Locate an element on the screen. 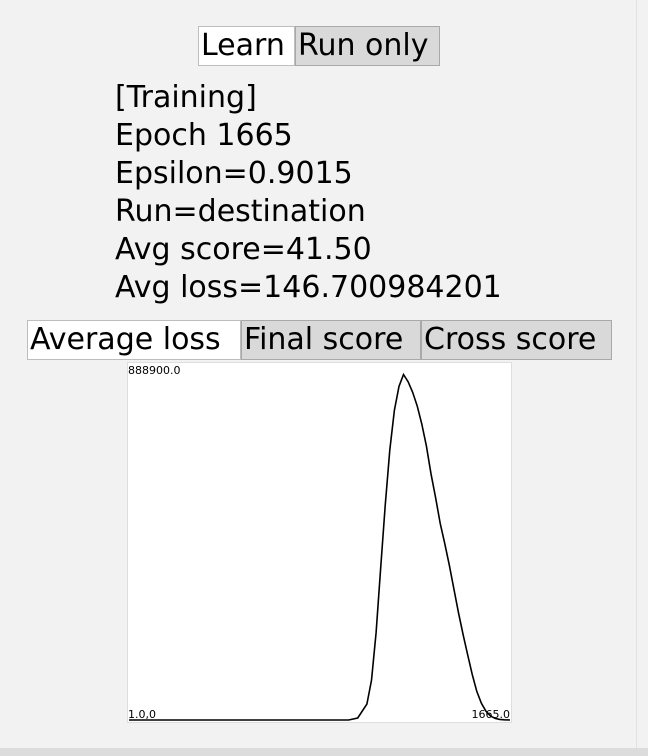  x-min-label: 1.0,0 is located at coordinates (142, 714).